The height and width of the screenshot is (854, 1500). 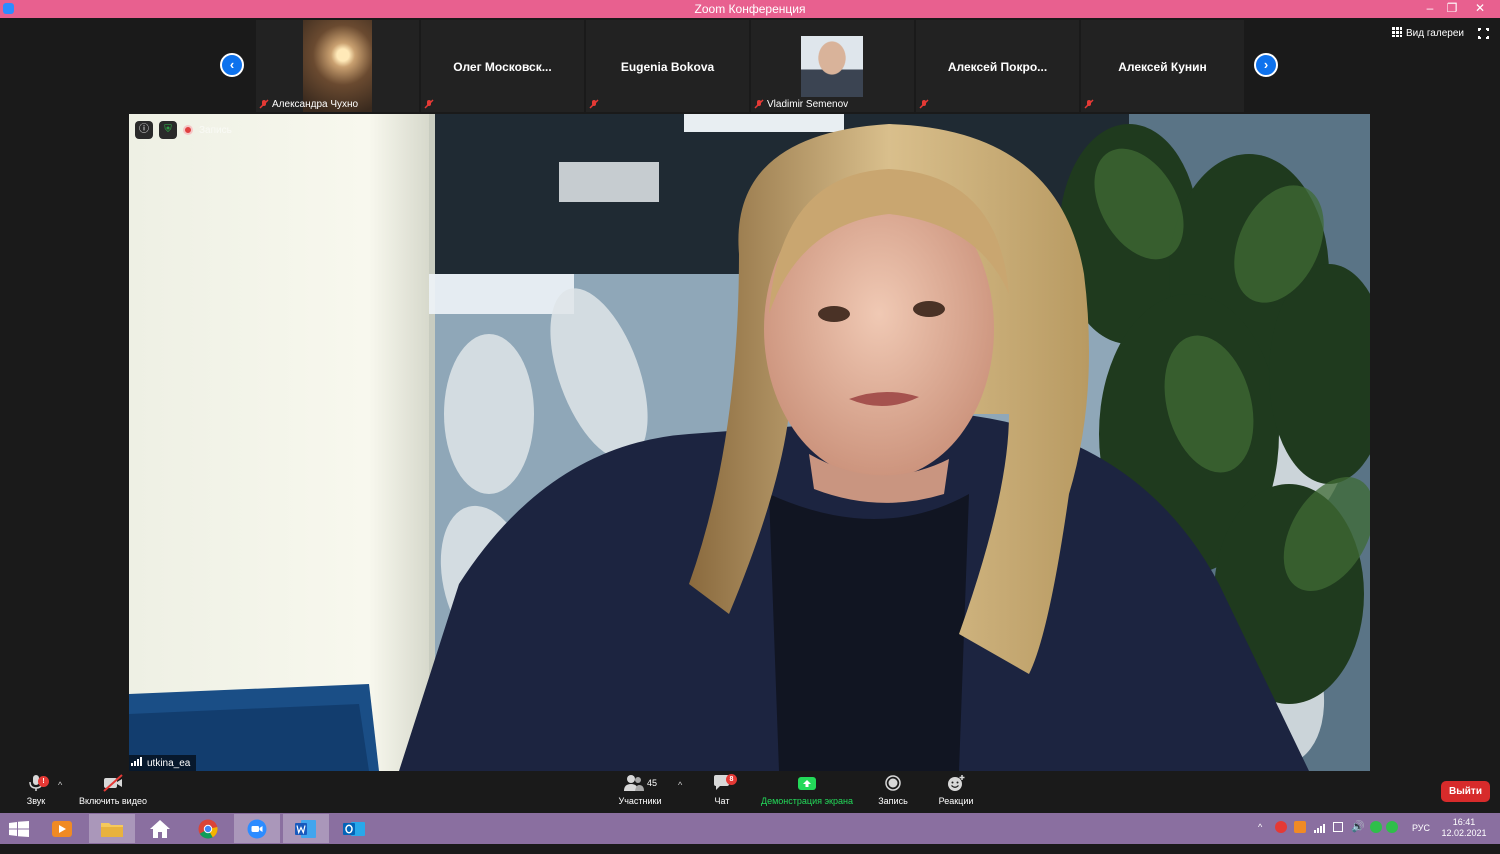 What do you see at coordinates (315, 104) in the screenshot?
I see `participant-name: Александра Чухно` at bounding box center [315, 104].